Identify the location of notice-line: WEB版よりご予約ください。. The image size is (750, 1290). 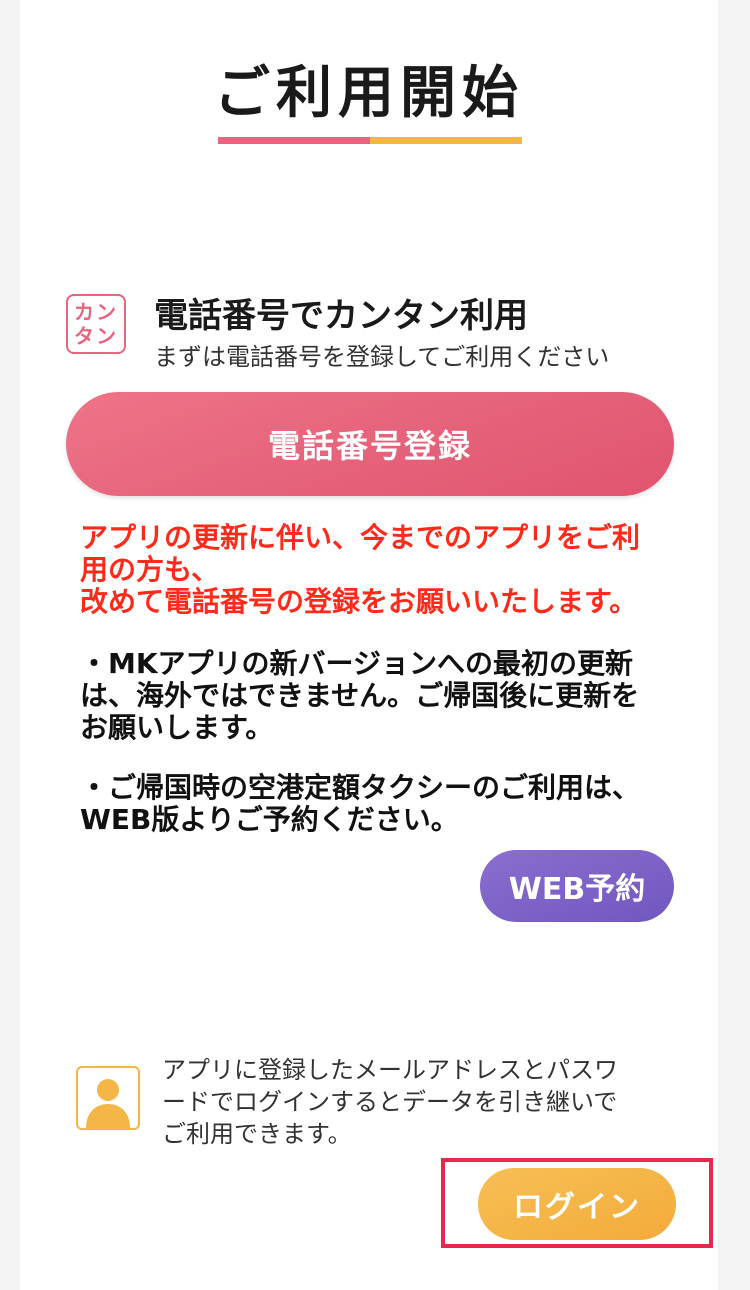
(269, 819).